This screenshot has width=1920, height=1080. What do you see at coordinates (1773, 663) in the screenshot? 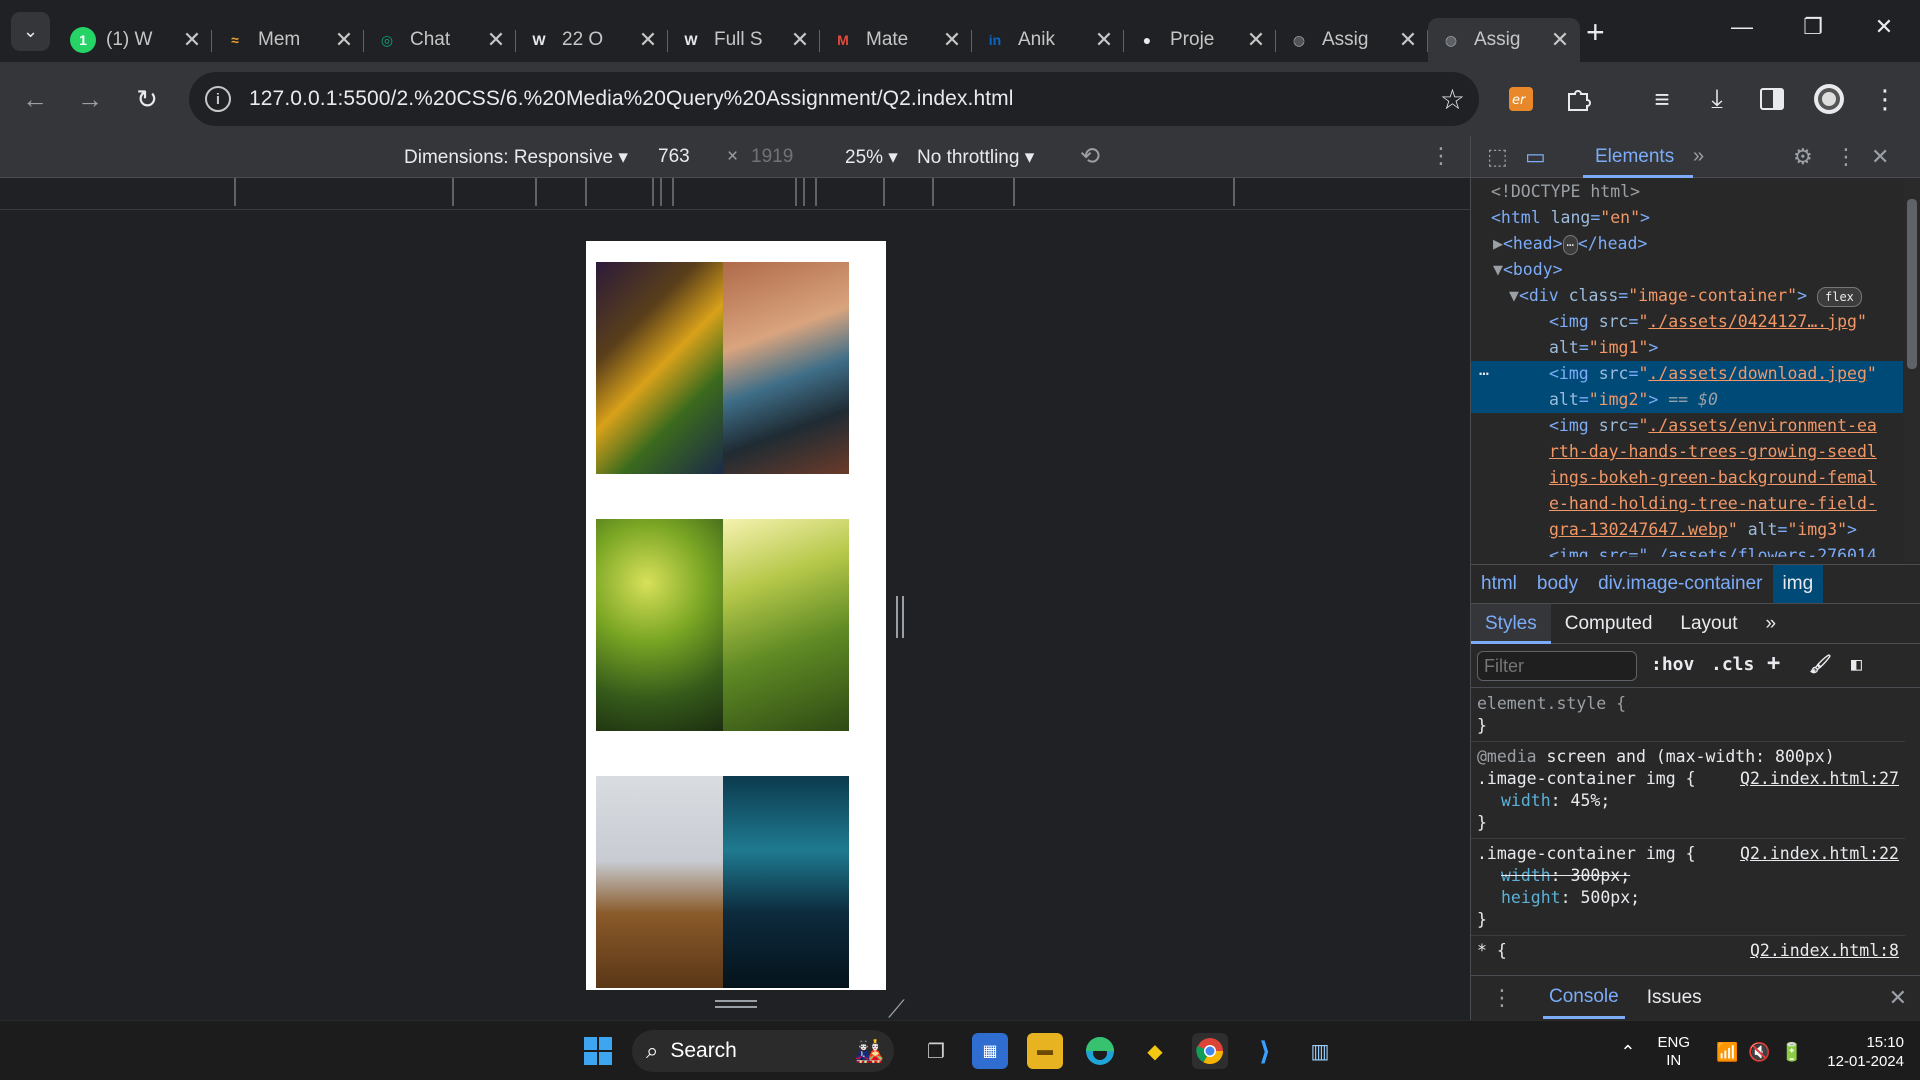
I see `new-rule-icon: +` at bounding box center [1773, 663].